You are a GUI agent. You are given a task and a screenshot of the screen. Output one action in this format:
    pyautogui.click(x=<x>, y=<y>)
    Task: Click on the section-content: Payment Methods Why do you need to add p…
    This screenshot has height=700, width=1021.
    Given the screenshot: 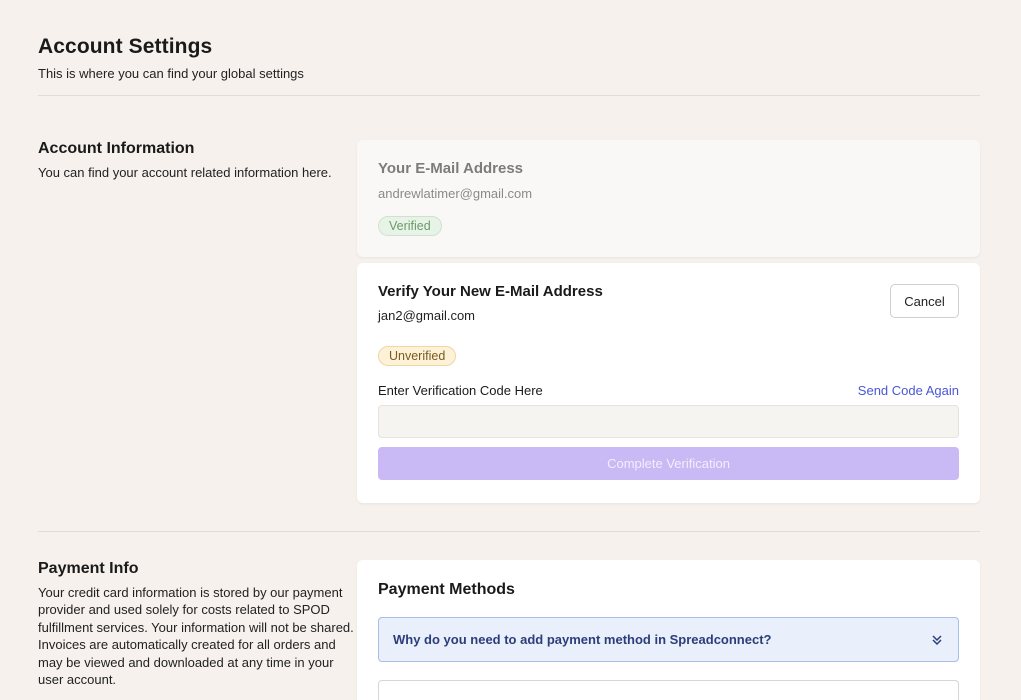 What is the action you would take?
    pyautogui.click(x=668, y=630)
    